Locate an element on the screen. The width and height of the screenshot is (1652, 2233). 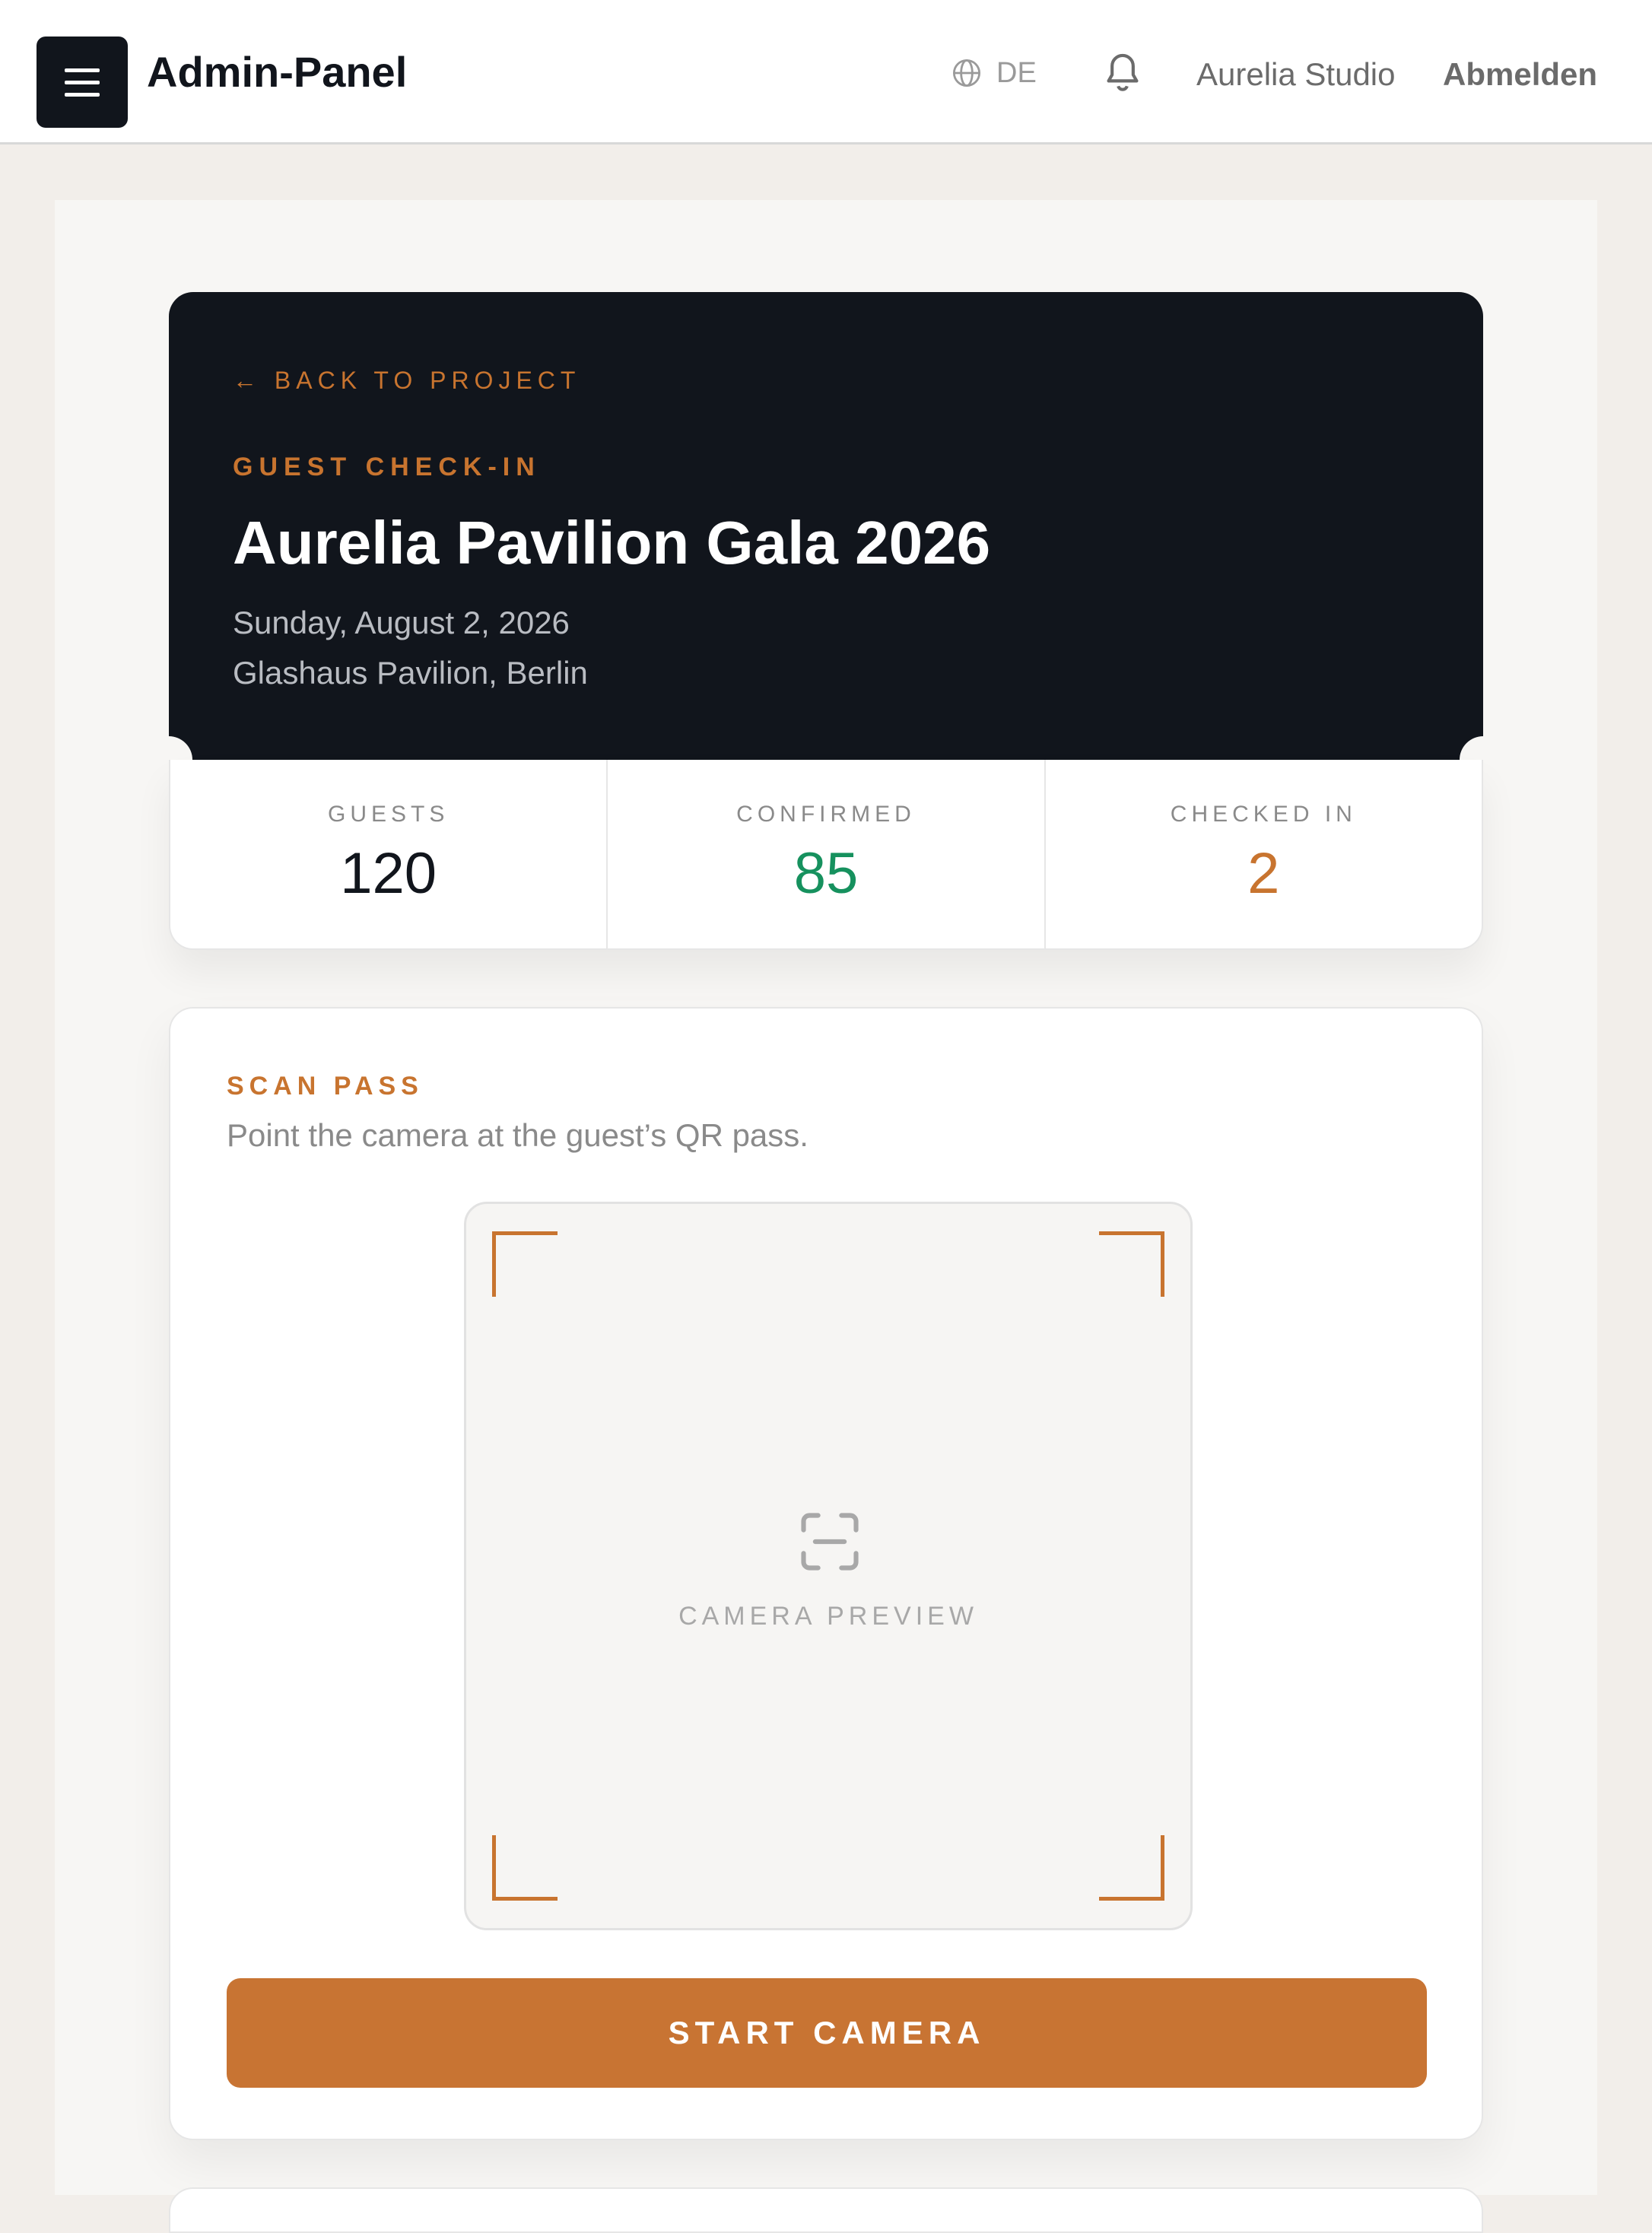
user-name: Aurelia Studio is located at coordinates (1296, 74).